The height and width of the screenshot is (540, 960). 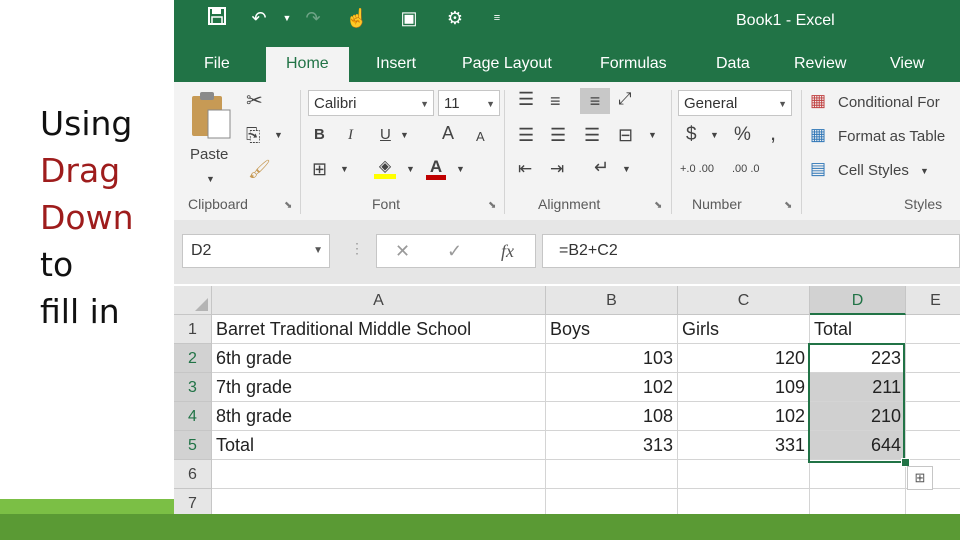 What do you see at coordinates (744, 474) in the screenshot?
I see `cell-c6` at bounding box center [744, 474].